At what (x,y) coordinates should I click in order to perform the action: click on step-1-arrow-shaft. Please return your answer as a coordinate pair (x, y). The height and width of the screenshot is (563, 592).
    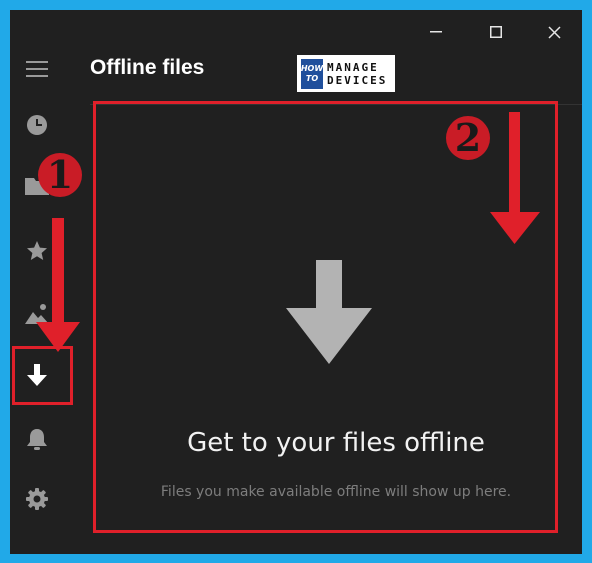
    Looking at the image, I should click on (58, 272).